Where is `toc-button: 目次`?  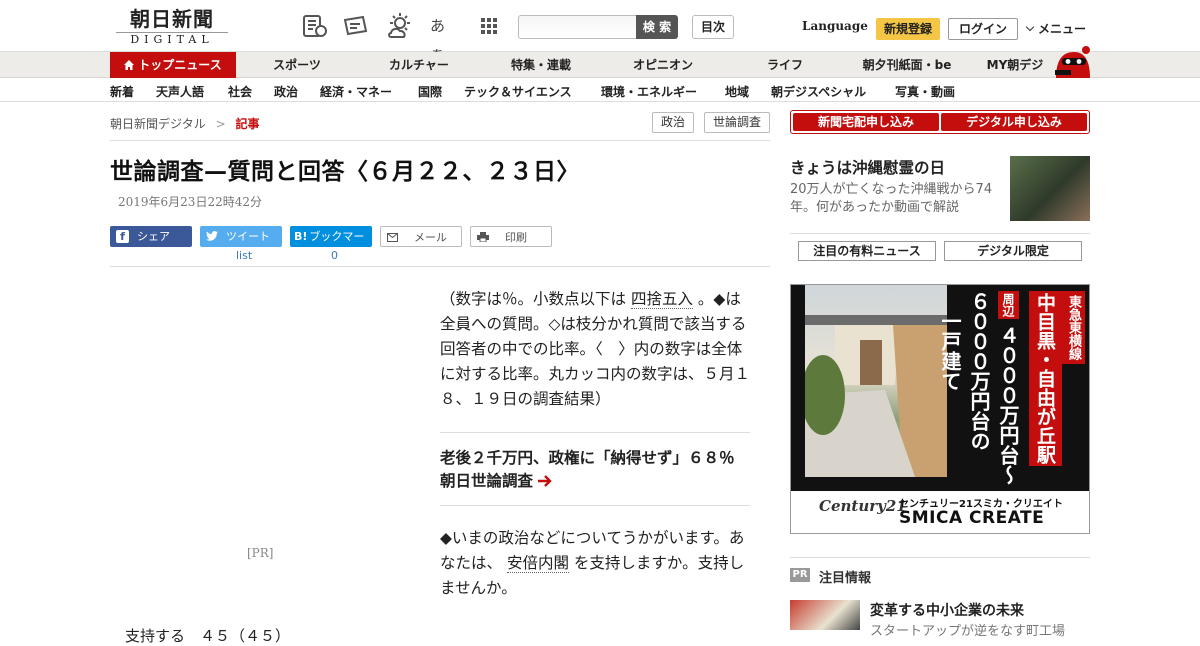
toc-button: 目次 is located at coordinates (713, 27).